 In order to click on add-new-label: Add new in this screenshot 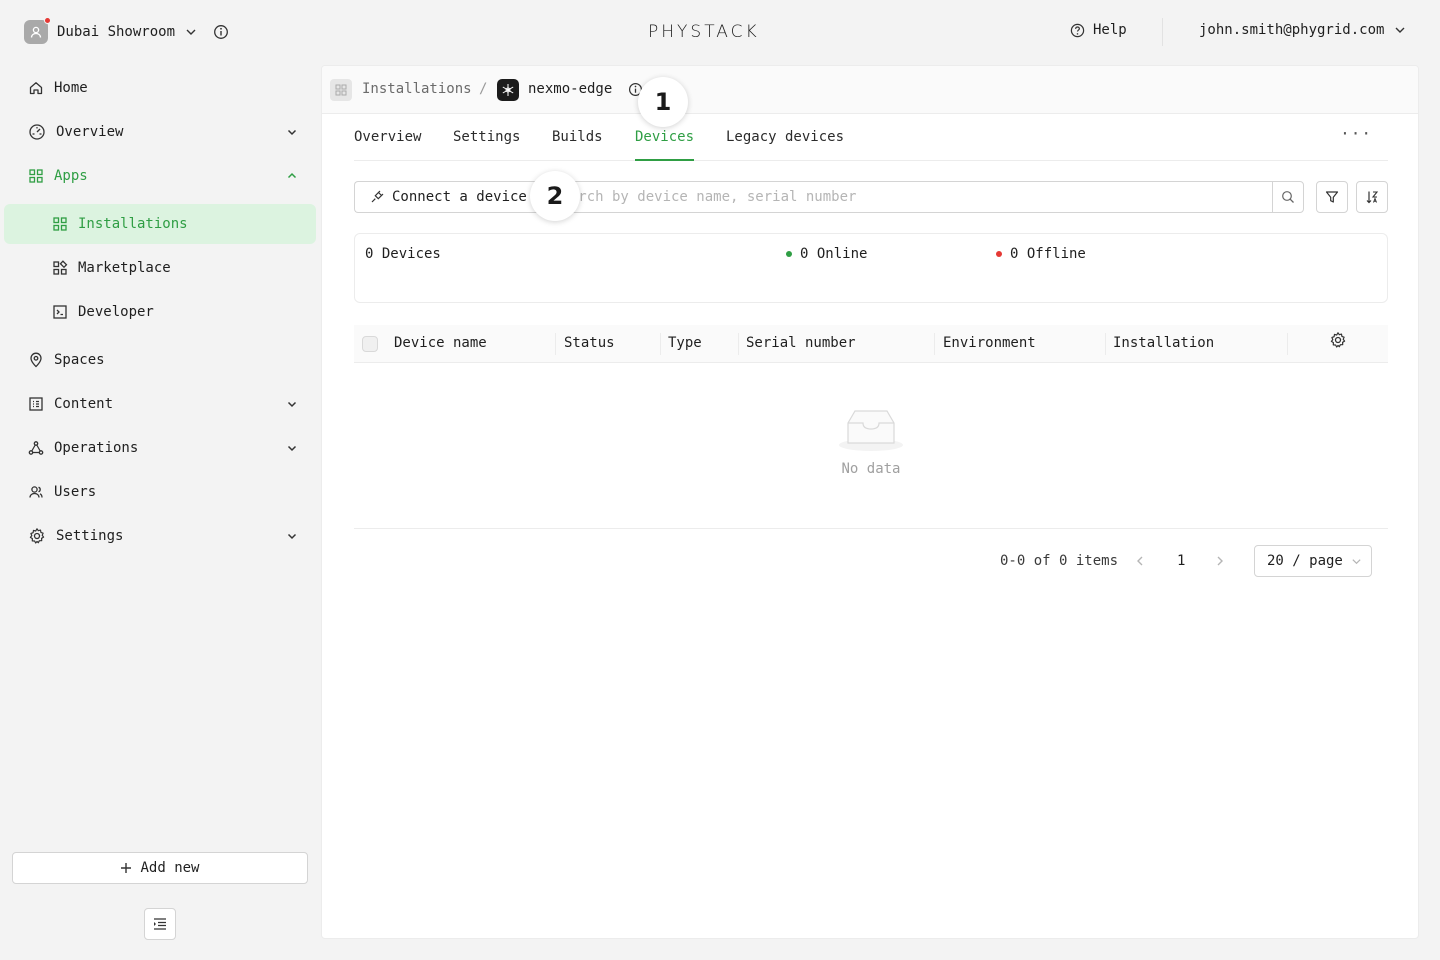, I will do `click(170, 868)`.